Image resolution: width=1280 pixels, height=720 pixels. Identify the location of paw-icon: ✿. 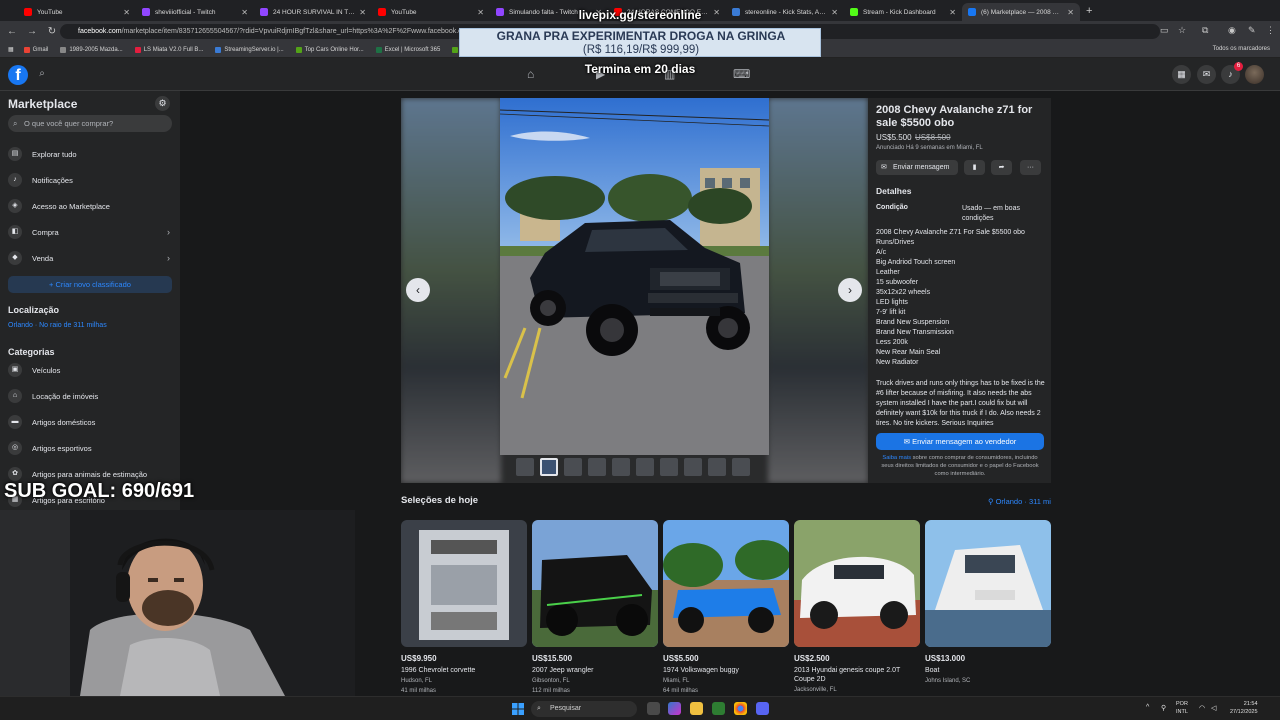
(15, 474).